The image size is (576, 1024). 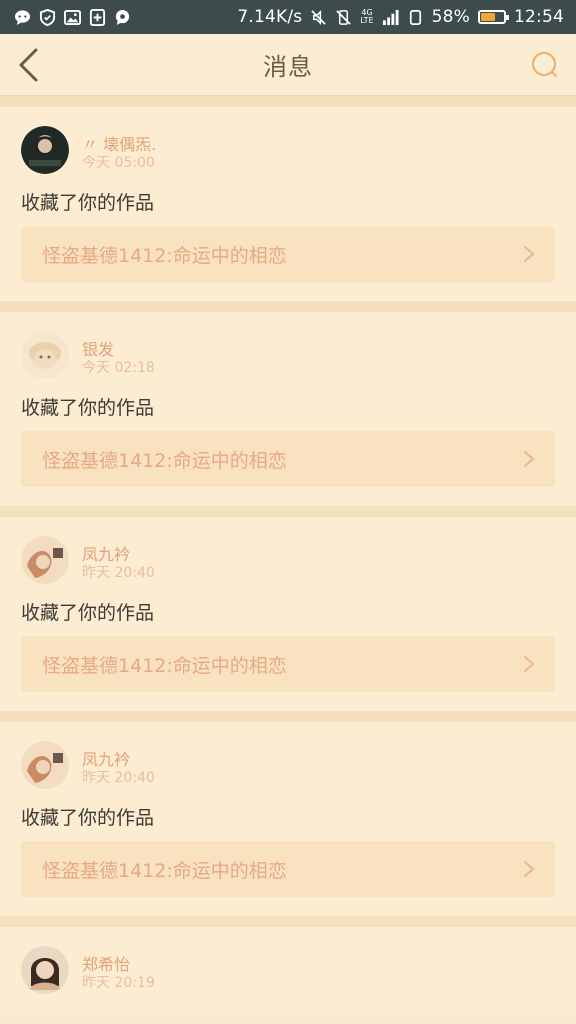 What do you see at coordinates (47, 17) in the screenshot?
I see `shield-icon` at bounding box center [47, 17].